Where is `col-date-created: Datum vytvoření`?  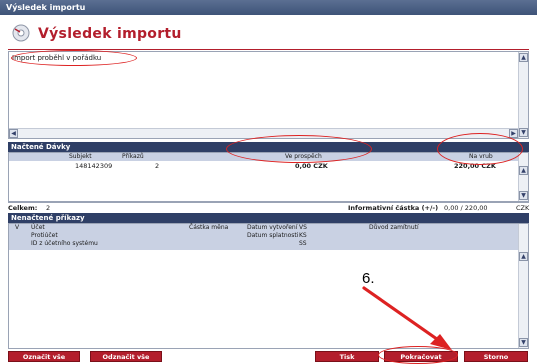
col-date-created: Datum vytvoření is located at coordinates (272, 227).